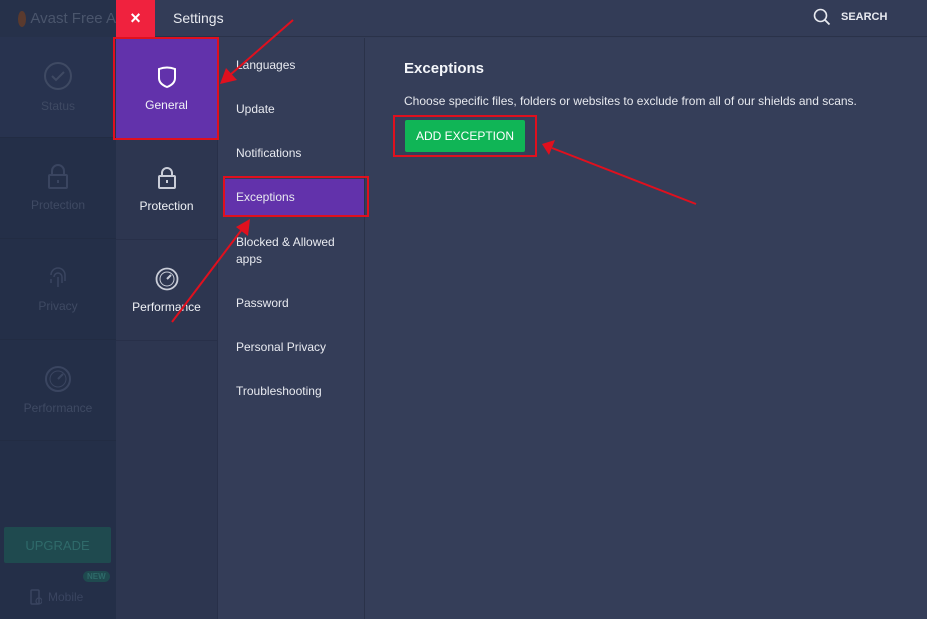 Image resolution: width=927 pixels, height=619 pixels. I want to click on background-app-titlebar: Avast Free A, so click(58, 18).